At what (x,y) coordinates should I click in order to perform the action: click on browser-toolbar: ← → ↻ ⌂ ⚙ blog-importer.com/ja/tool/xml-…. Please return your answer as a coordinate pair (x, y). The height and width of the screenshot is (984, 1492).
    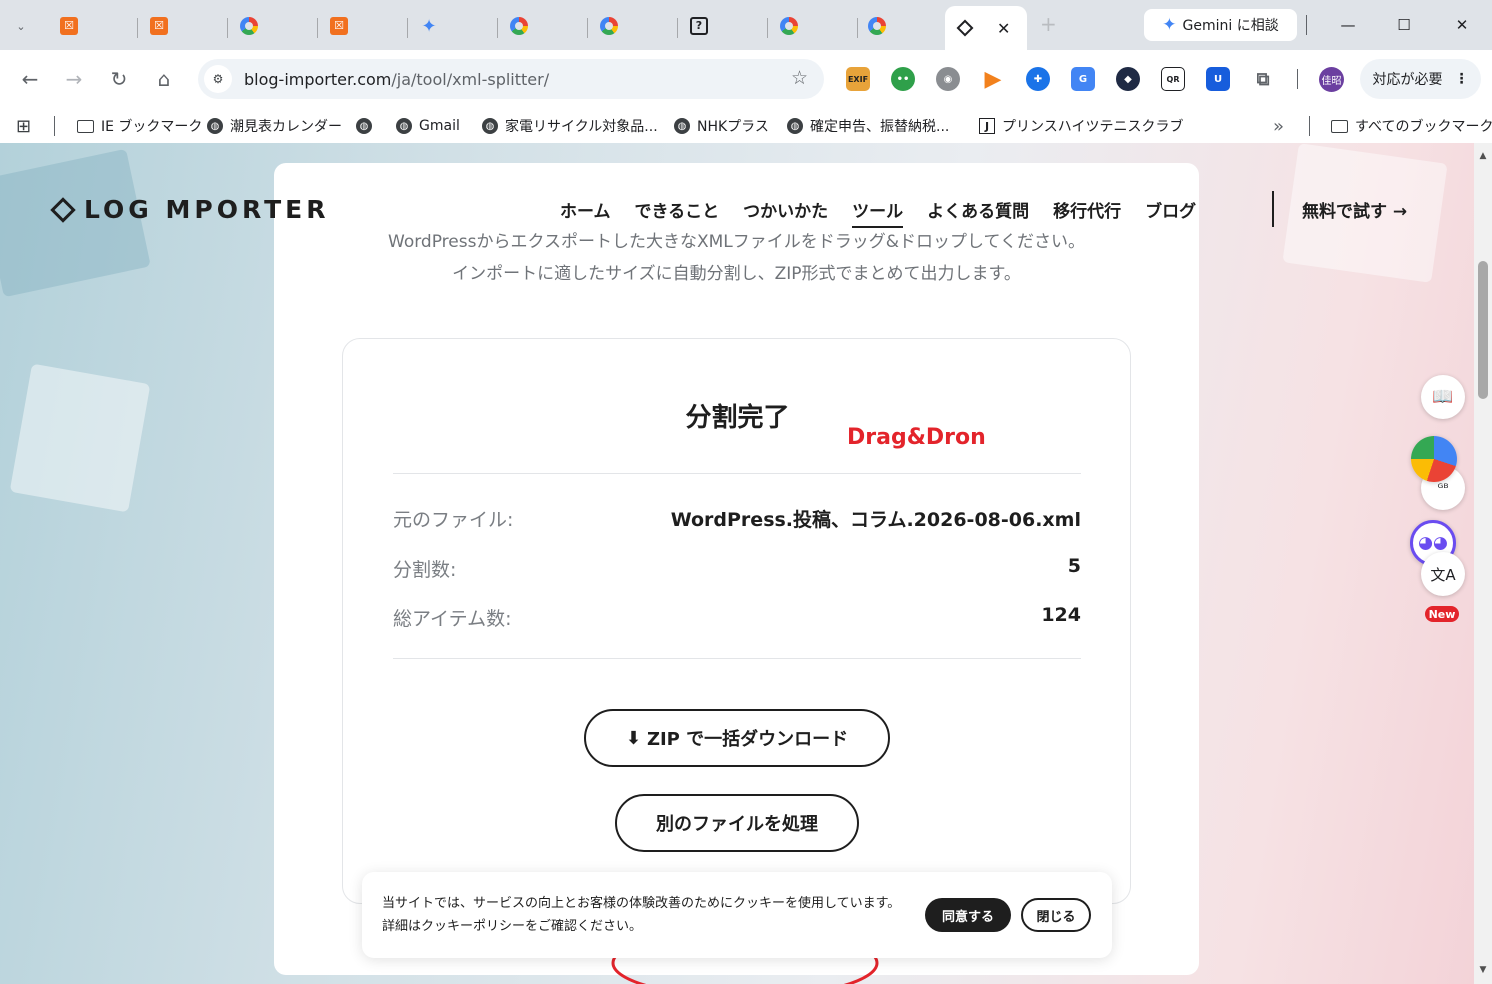
    Looking at the image, I should click on (746, 79).